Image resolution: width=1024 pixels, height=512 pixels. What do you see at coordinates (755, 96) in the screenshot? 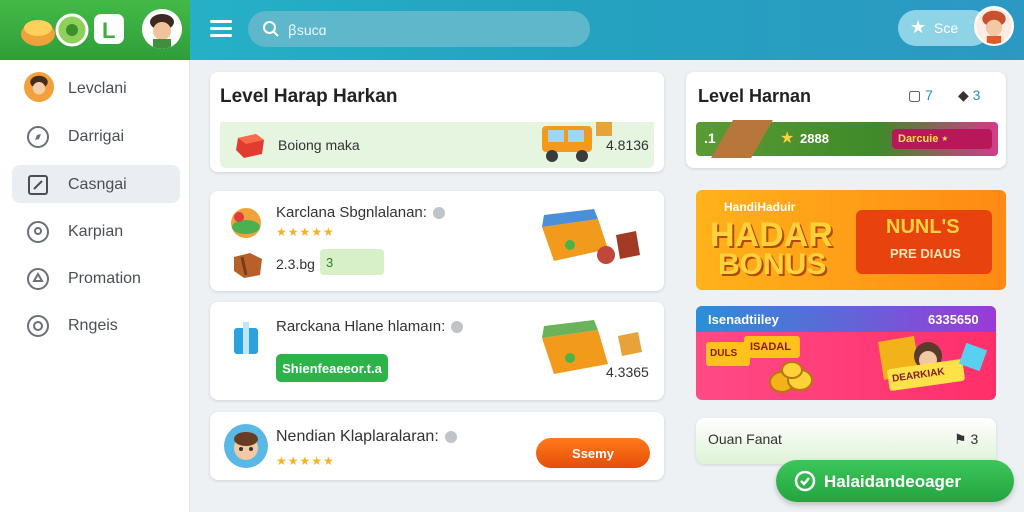
I see `card-title: Level Harnan` at bounding box center [755, 96].